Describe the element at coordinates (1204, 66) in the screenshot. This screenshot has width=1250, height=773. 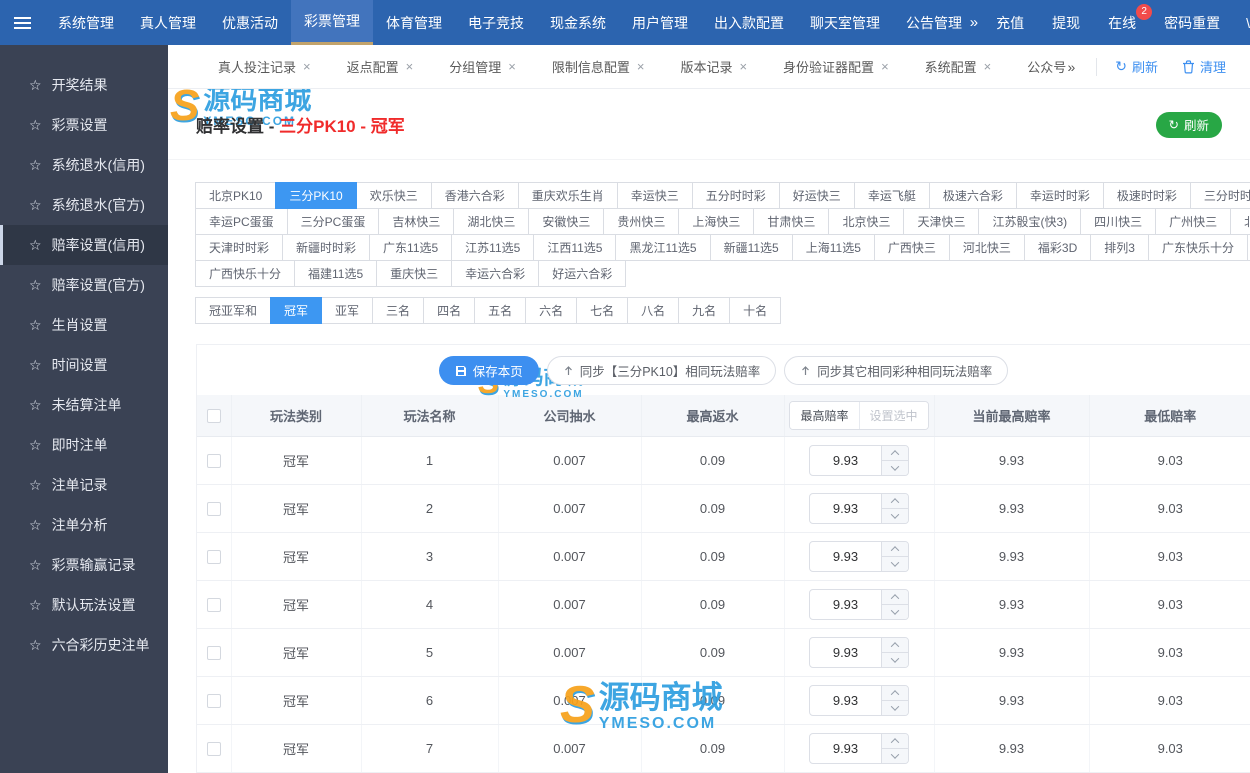
I see `tabs-clear-button: 清理` at that location.